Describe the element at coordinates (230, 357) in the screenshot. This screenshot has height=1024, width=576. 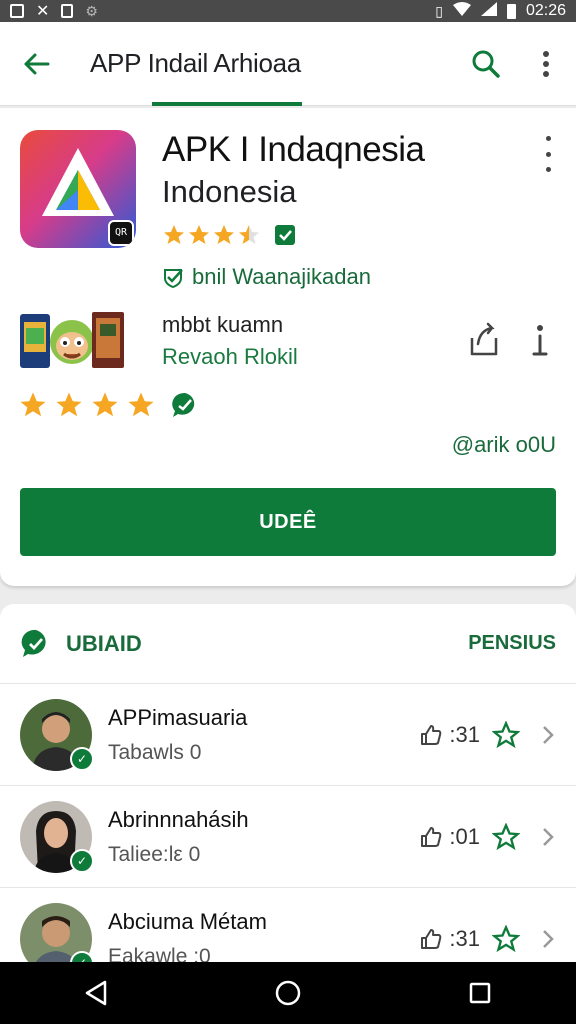
I see `related-link: Revaoh Rlokil` at that location.